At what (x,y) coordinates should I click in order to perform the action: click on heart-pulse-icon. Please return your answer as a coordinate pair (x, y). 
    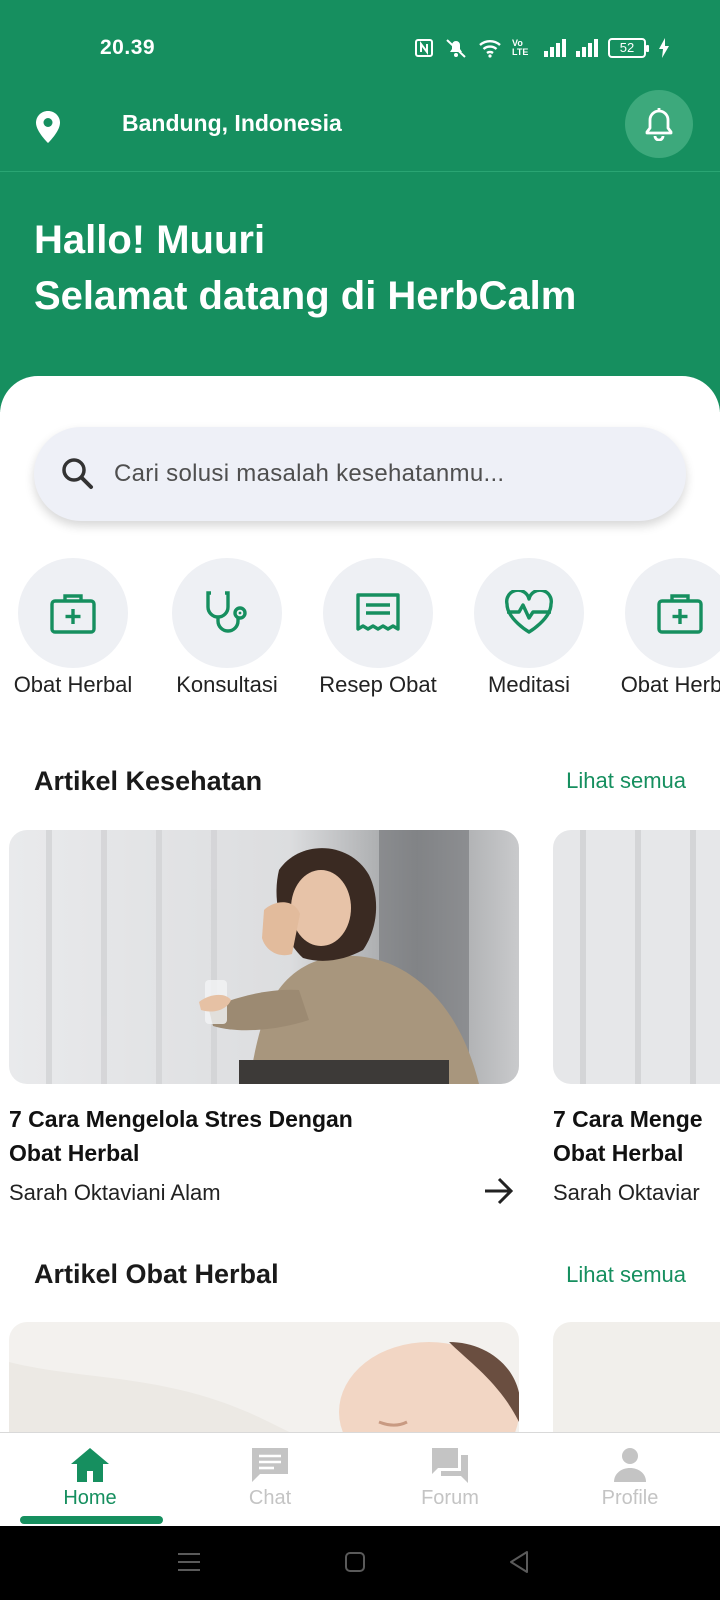
    Looking at the image, I should click on (529, 612).